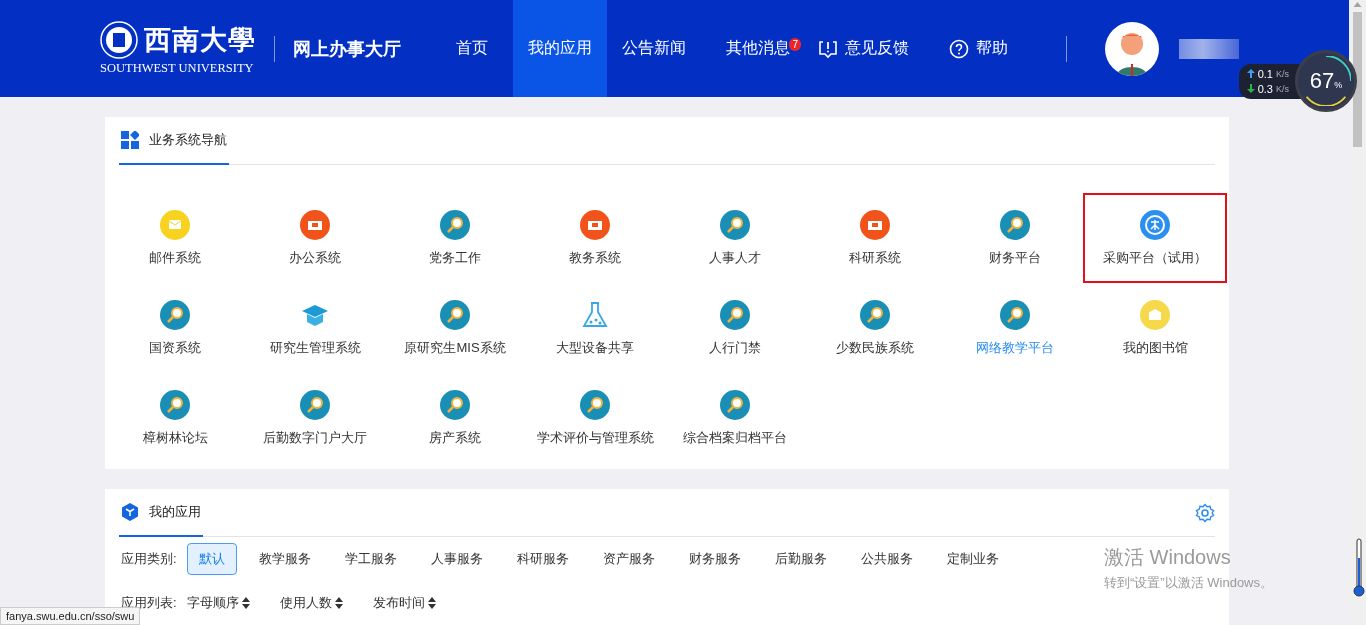 This screenshot has height=625, width=1366. I want to click on download-arrow-icon, so click(1250, 88).